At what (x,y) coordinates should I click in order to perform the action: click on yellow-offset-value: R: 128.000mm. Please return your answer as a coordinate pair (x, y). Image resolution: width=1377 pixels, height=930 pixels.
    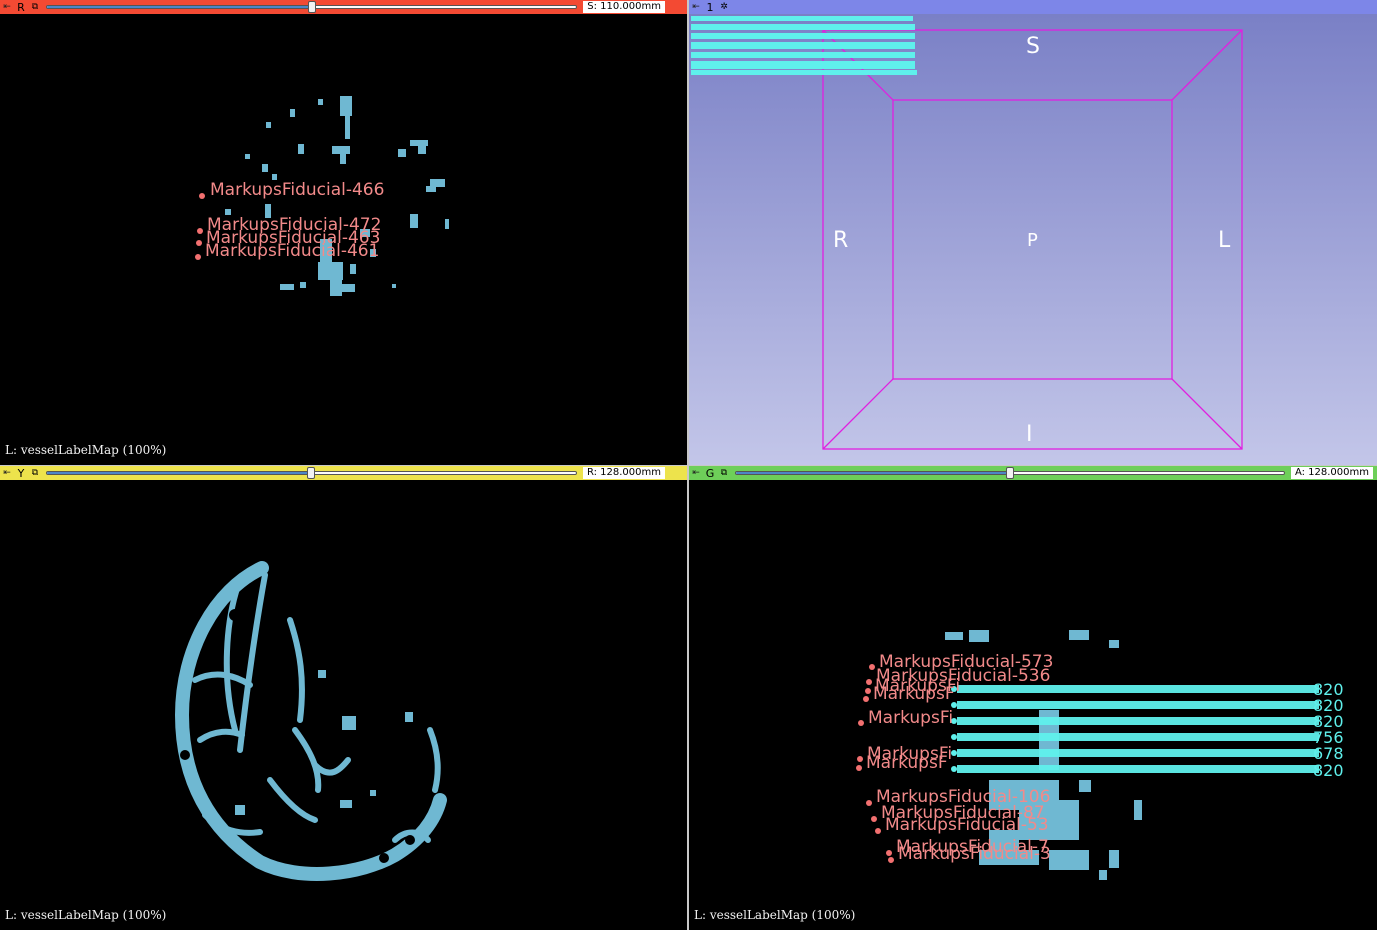
    Looking at the image, I should click on (623, 473).